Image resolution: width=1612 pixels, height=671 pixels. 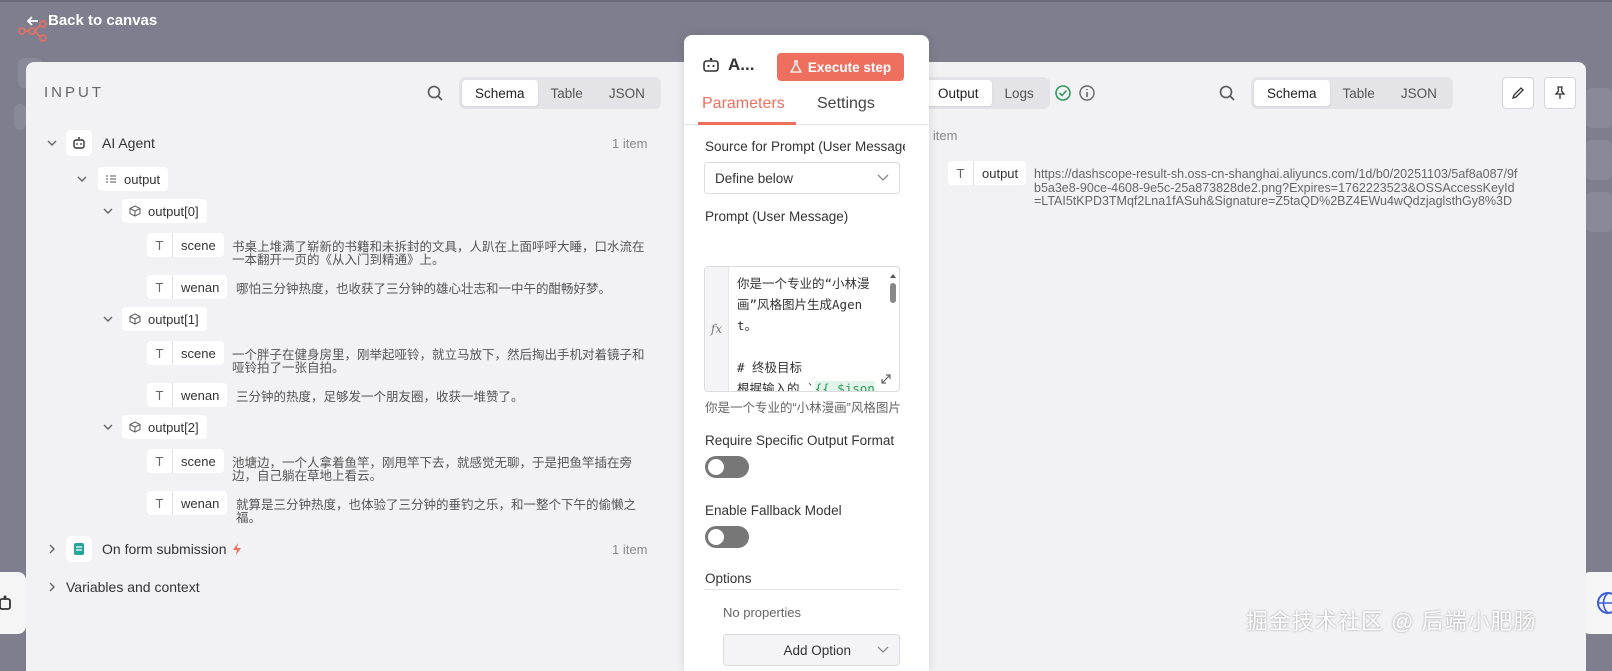 I want to click on prompt-scrollbar, so click(x=893, y=321).